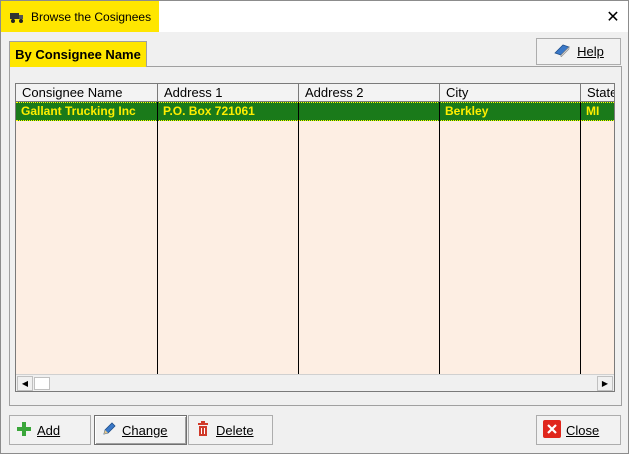  Describe the element at coordinates (552, 430) in the screenshot. I see `red-x-icon` at that location.